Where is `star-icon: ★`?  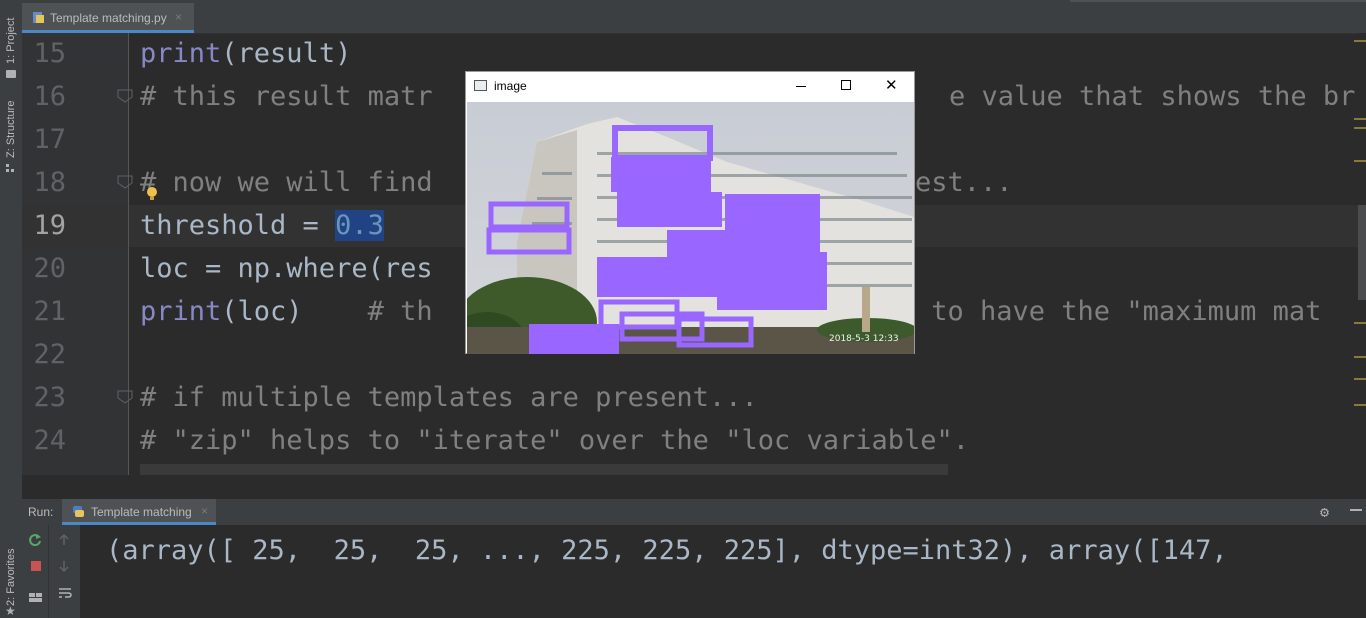 star-icon: ★ is located at coordinates (10, 611).